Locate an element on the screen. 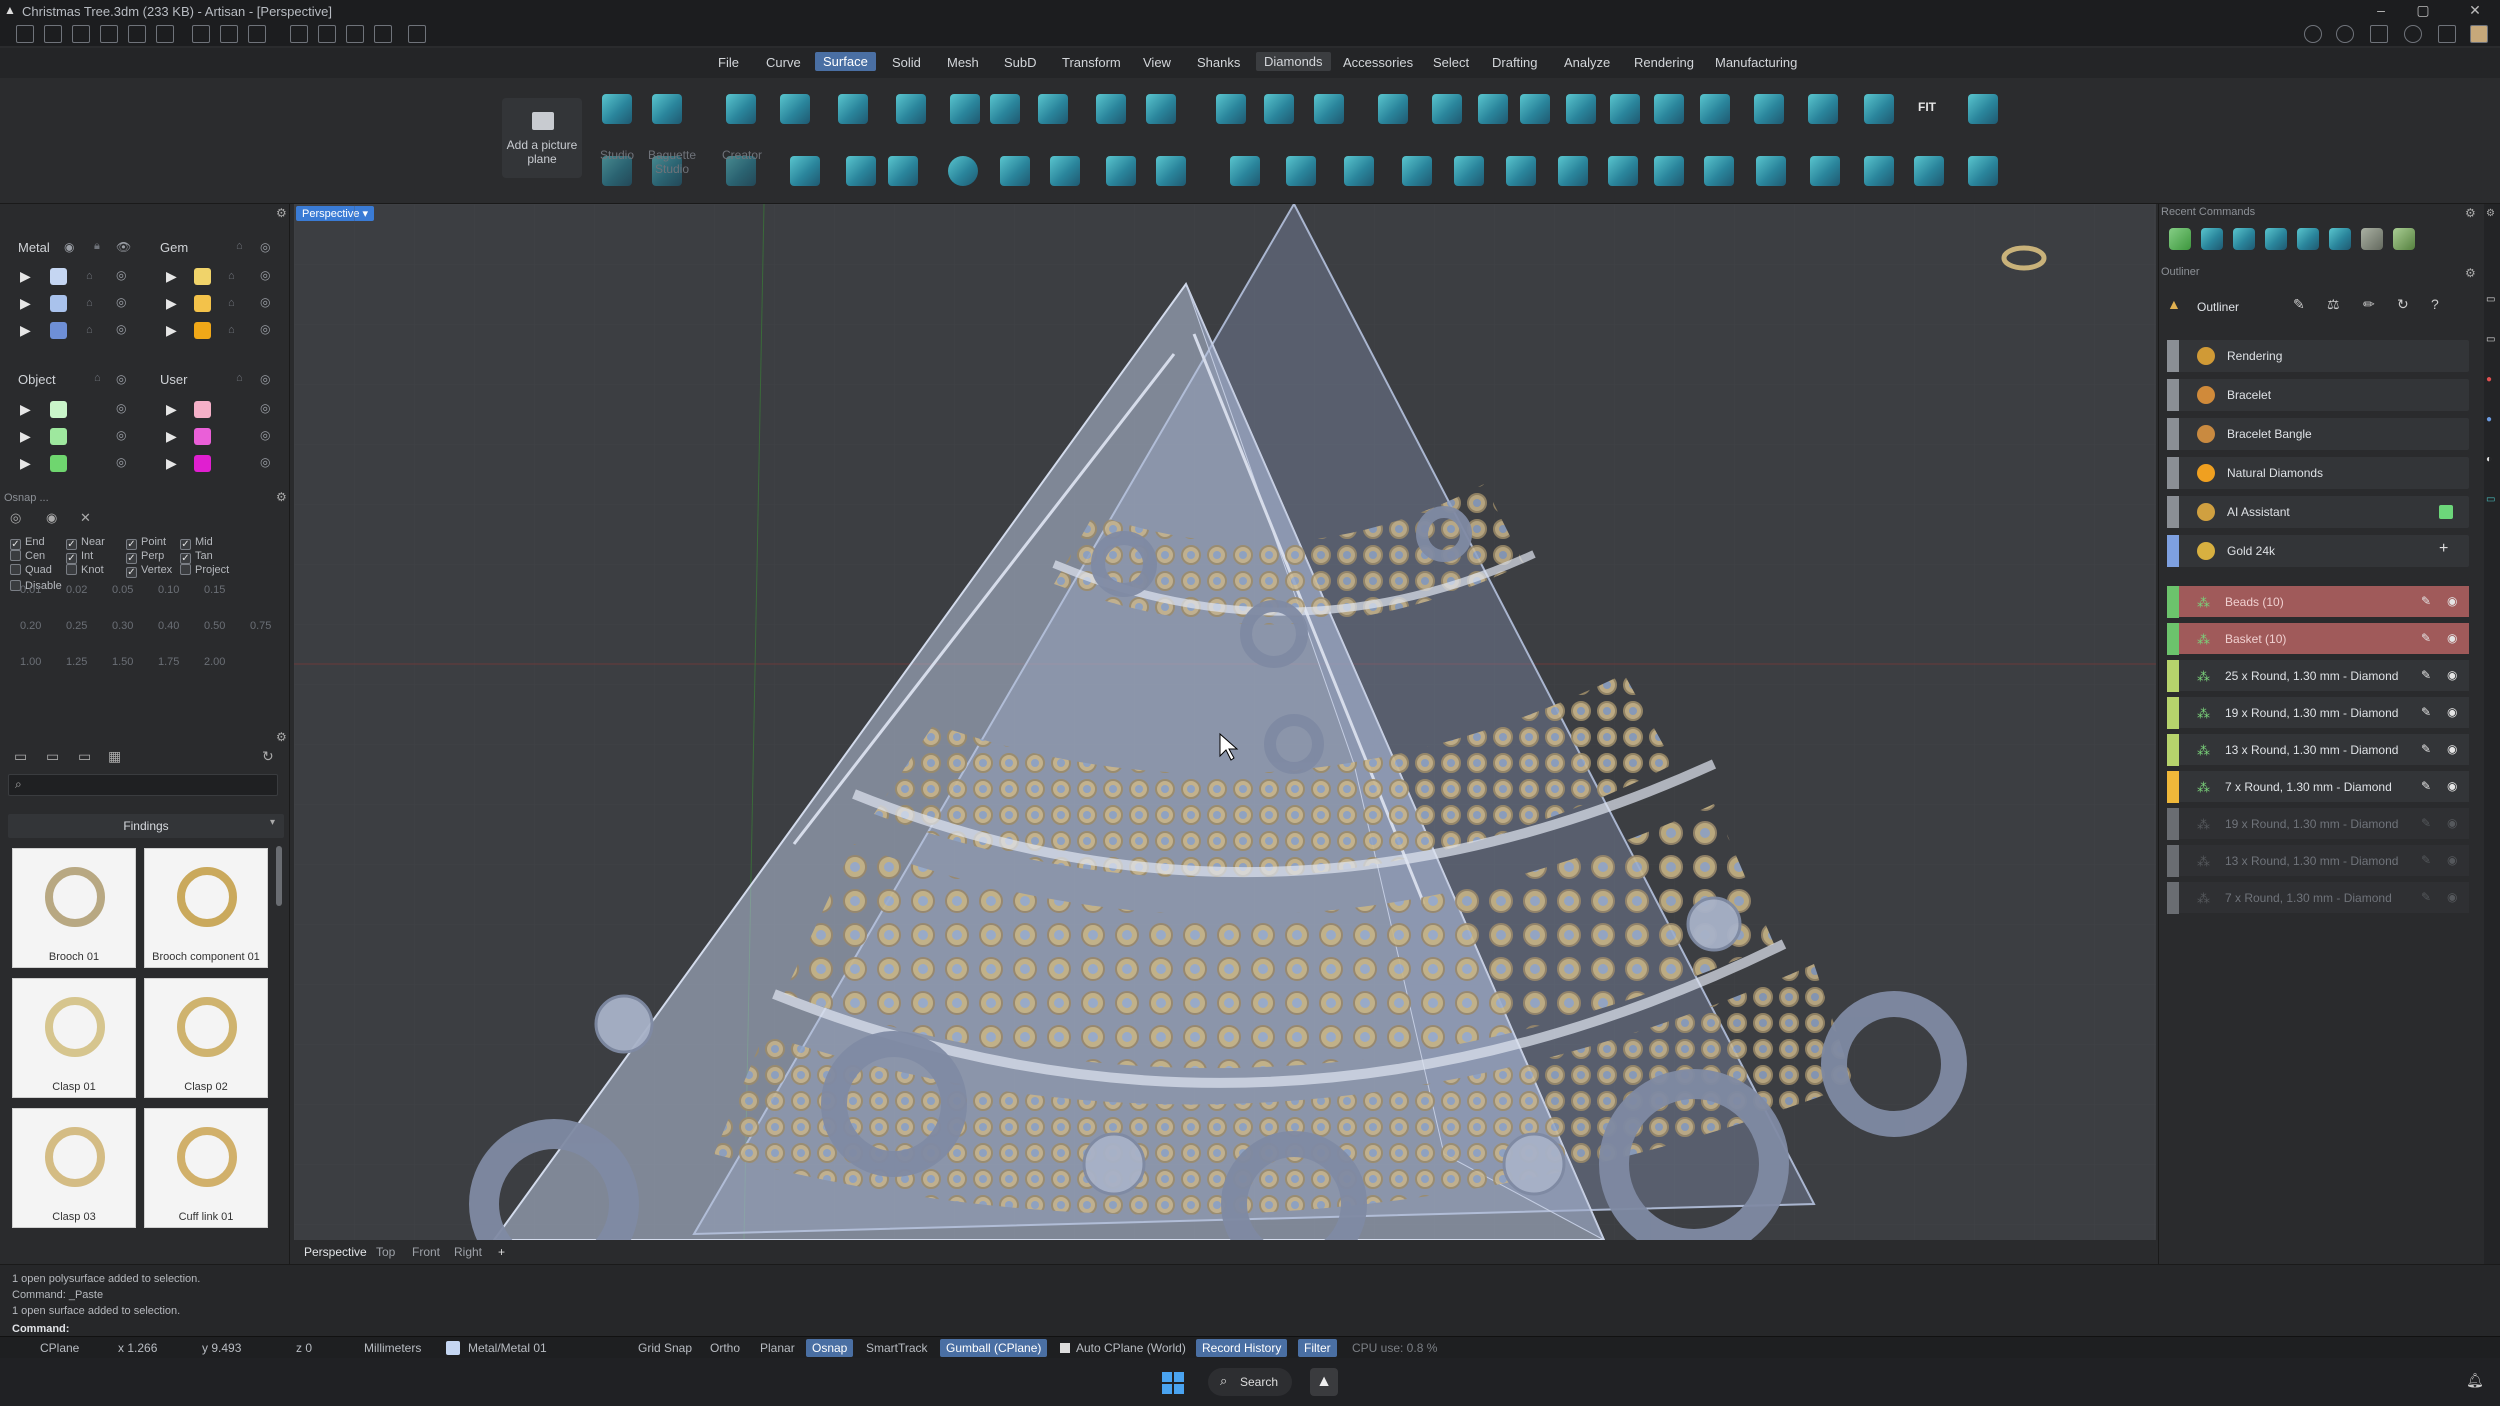 Image resolution: width=2500 pixels, height=1406 pixels. status-filter: Filter is located at coordinates (1317, 1348).